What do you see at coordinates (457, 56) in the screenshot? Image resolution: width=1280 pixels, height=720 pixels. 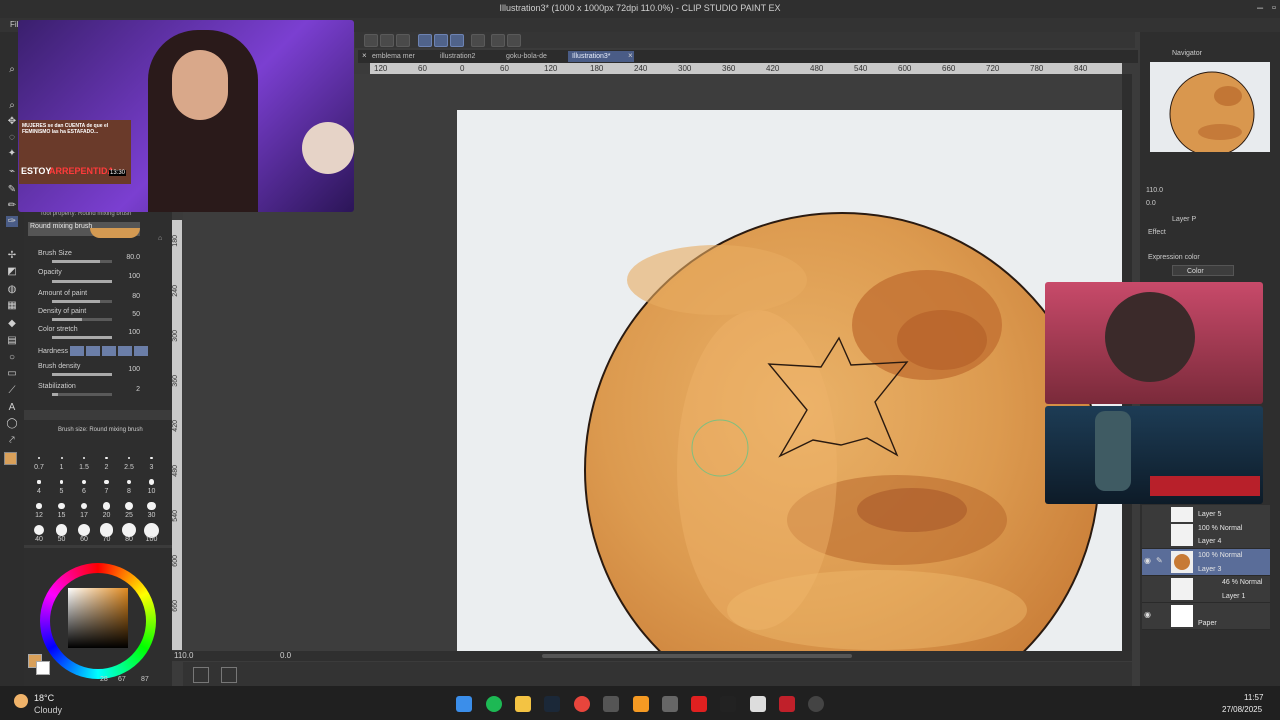 I see `tab-illustration2: illustration2` at bounding box center [457, 56].